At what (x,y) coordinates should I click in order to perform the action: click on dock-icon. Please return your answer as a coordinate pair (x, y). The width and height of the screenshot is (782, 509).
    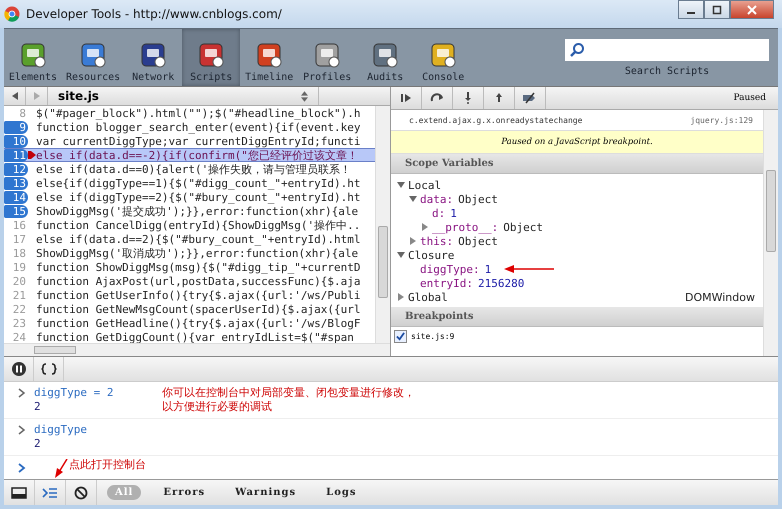
    Looking at the image, I should click on (19, 492).